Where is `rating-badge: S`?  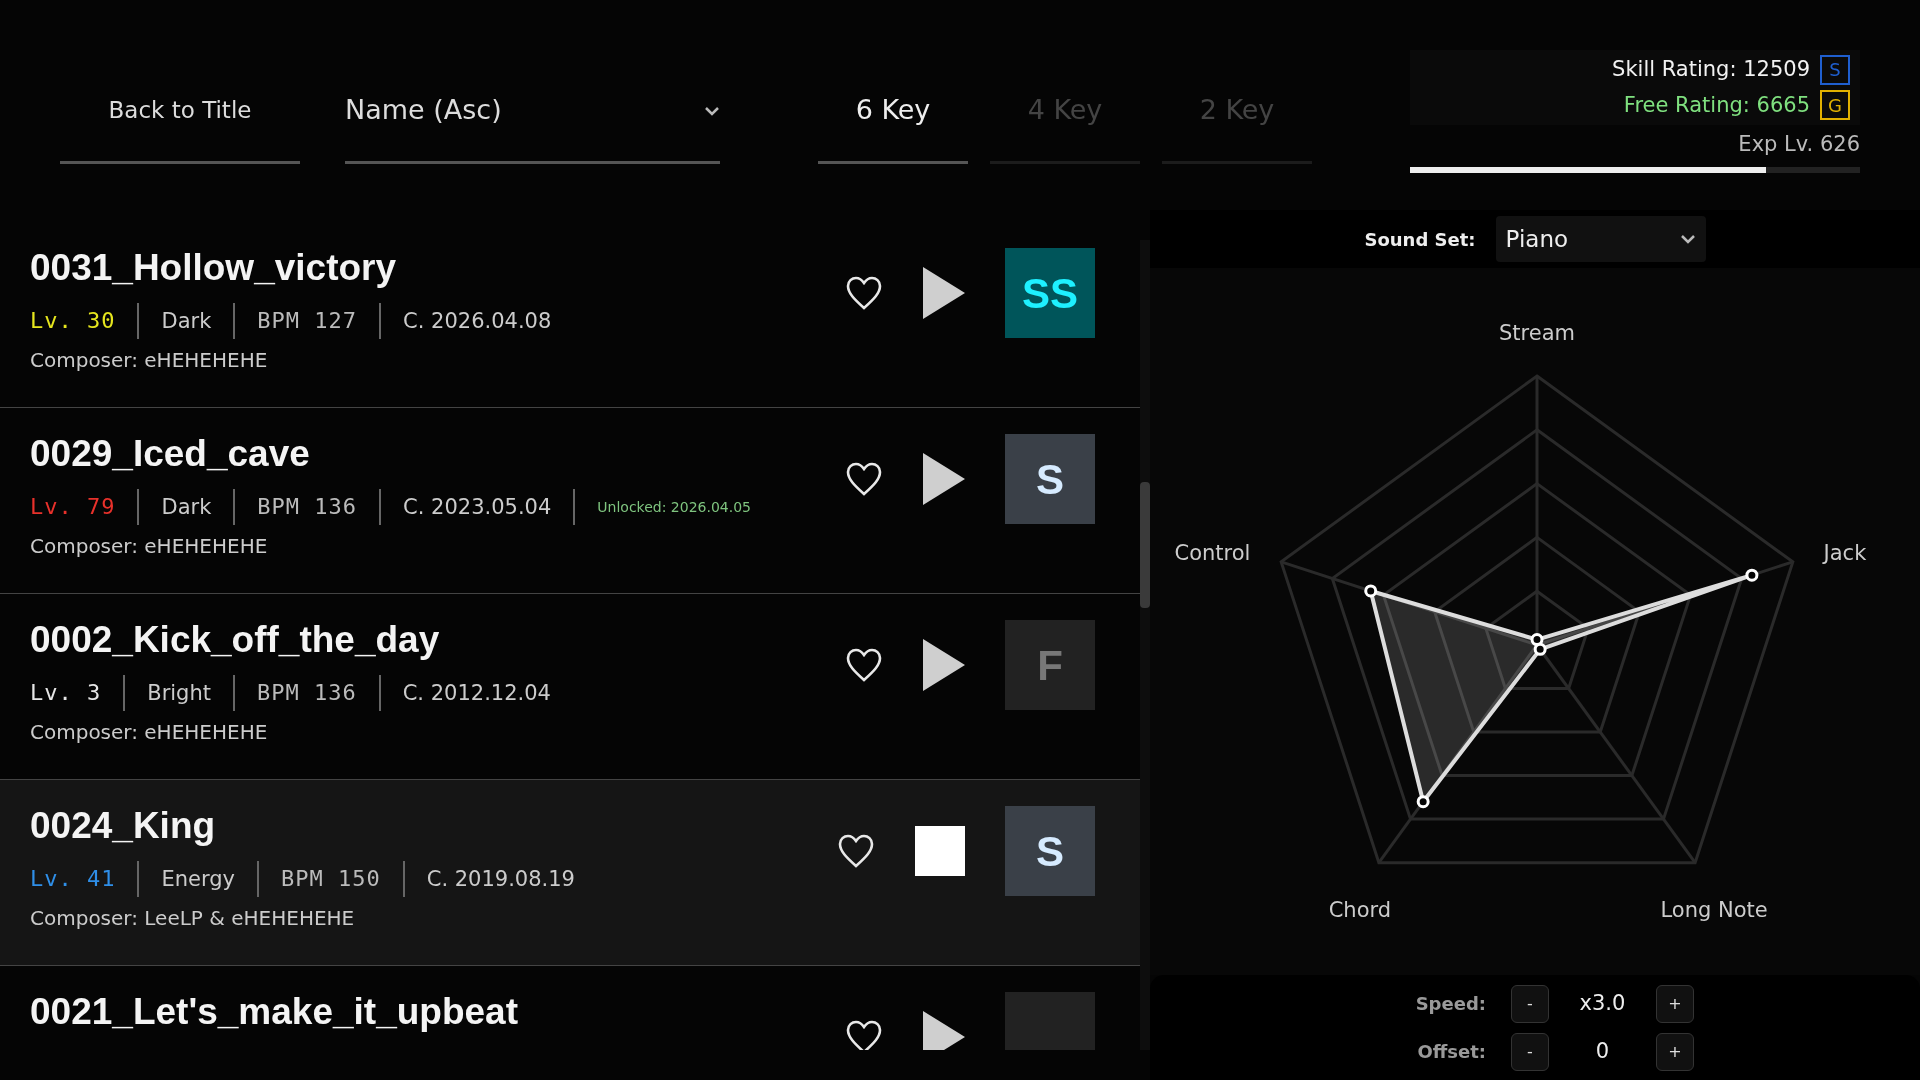 rating-badge: S is located at coordinates (1835, 69).